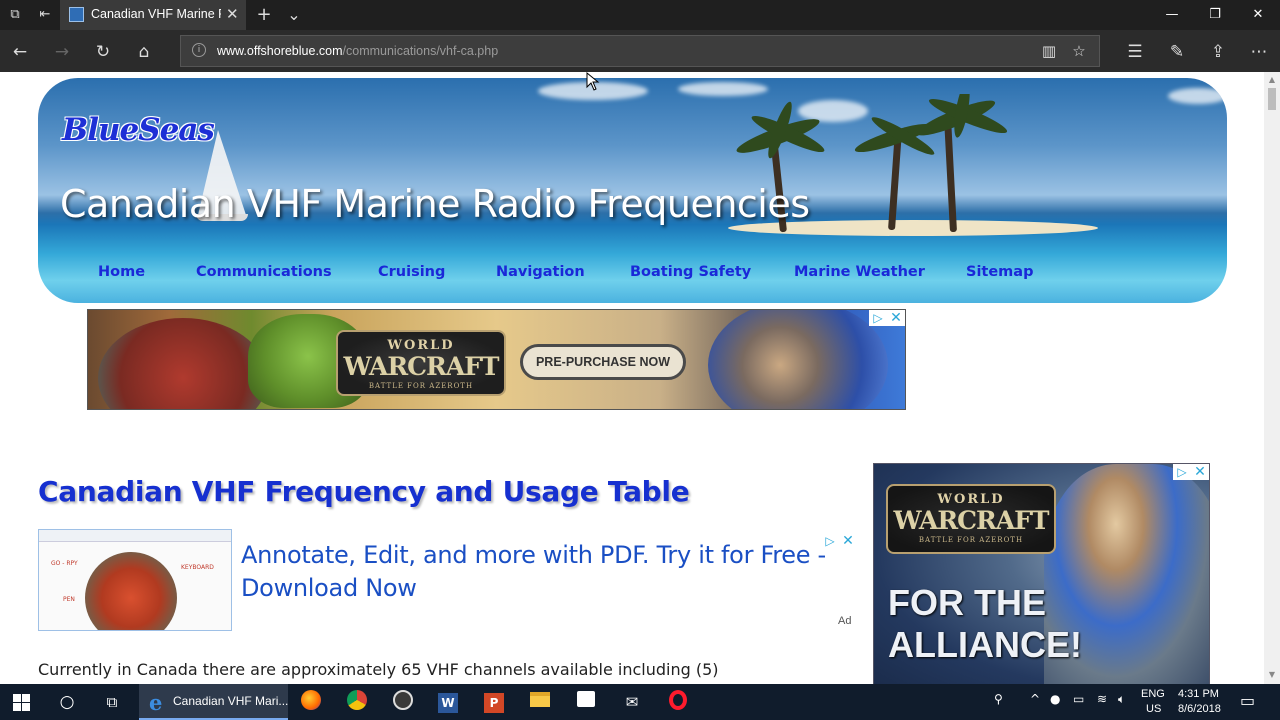 The width and height of the screenshot is (1280, 720). What do you see at coordinates (403, 702) in the screenshot?
I see `obs-icon` at bounding box center [403, 702].